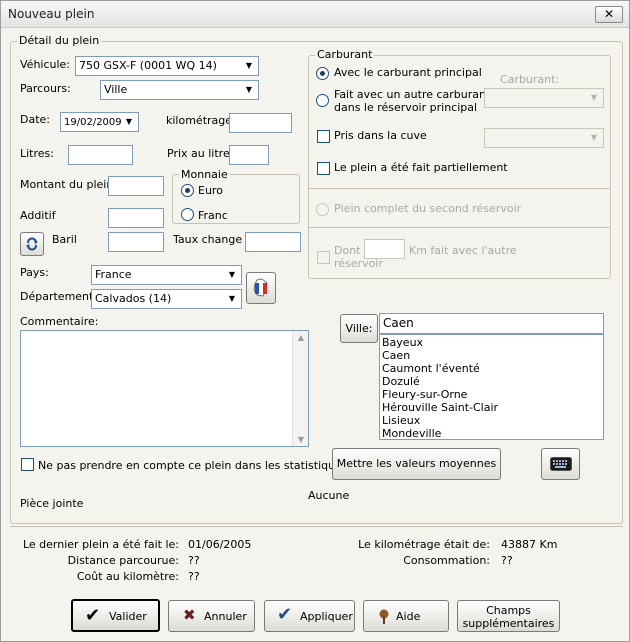 This screenshot has height=642, width=630. I want to click on cout-value: ??, so click(194, 576).